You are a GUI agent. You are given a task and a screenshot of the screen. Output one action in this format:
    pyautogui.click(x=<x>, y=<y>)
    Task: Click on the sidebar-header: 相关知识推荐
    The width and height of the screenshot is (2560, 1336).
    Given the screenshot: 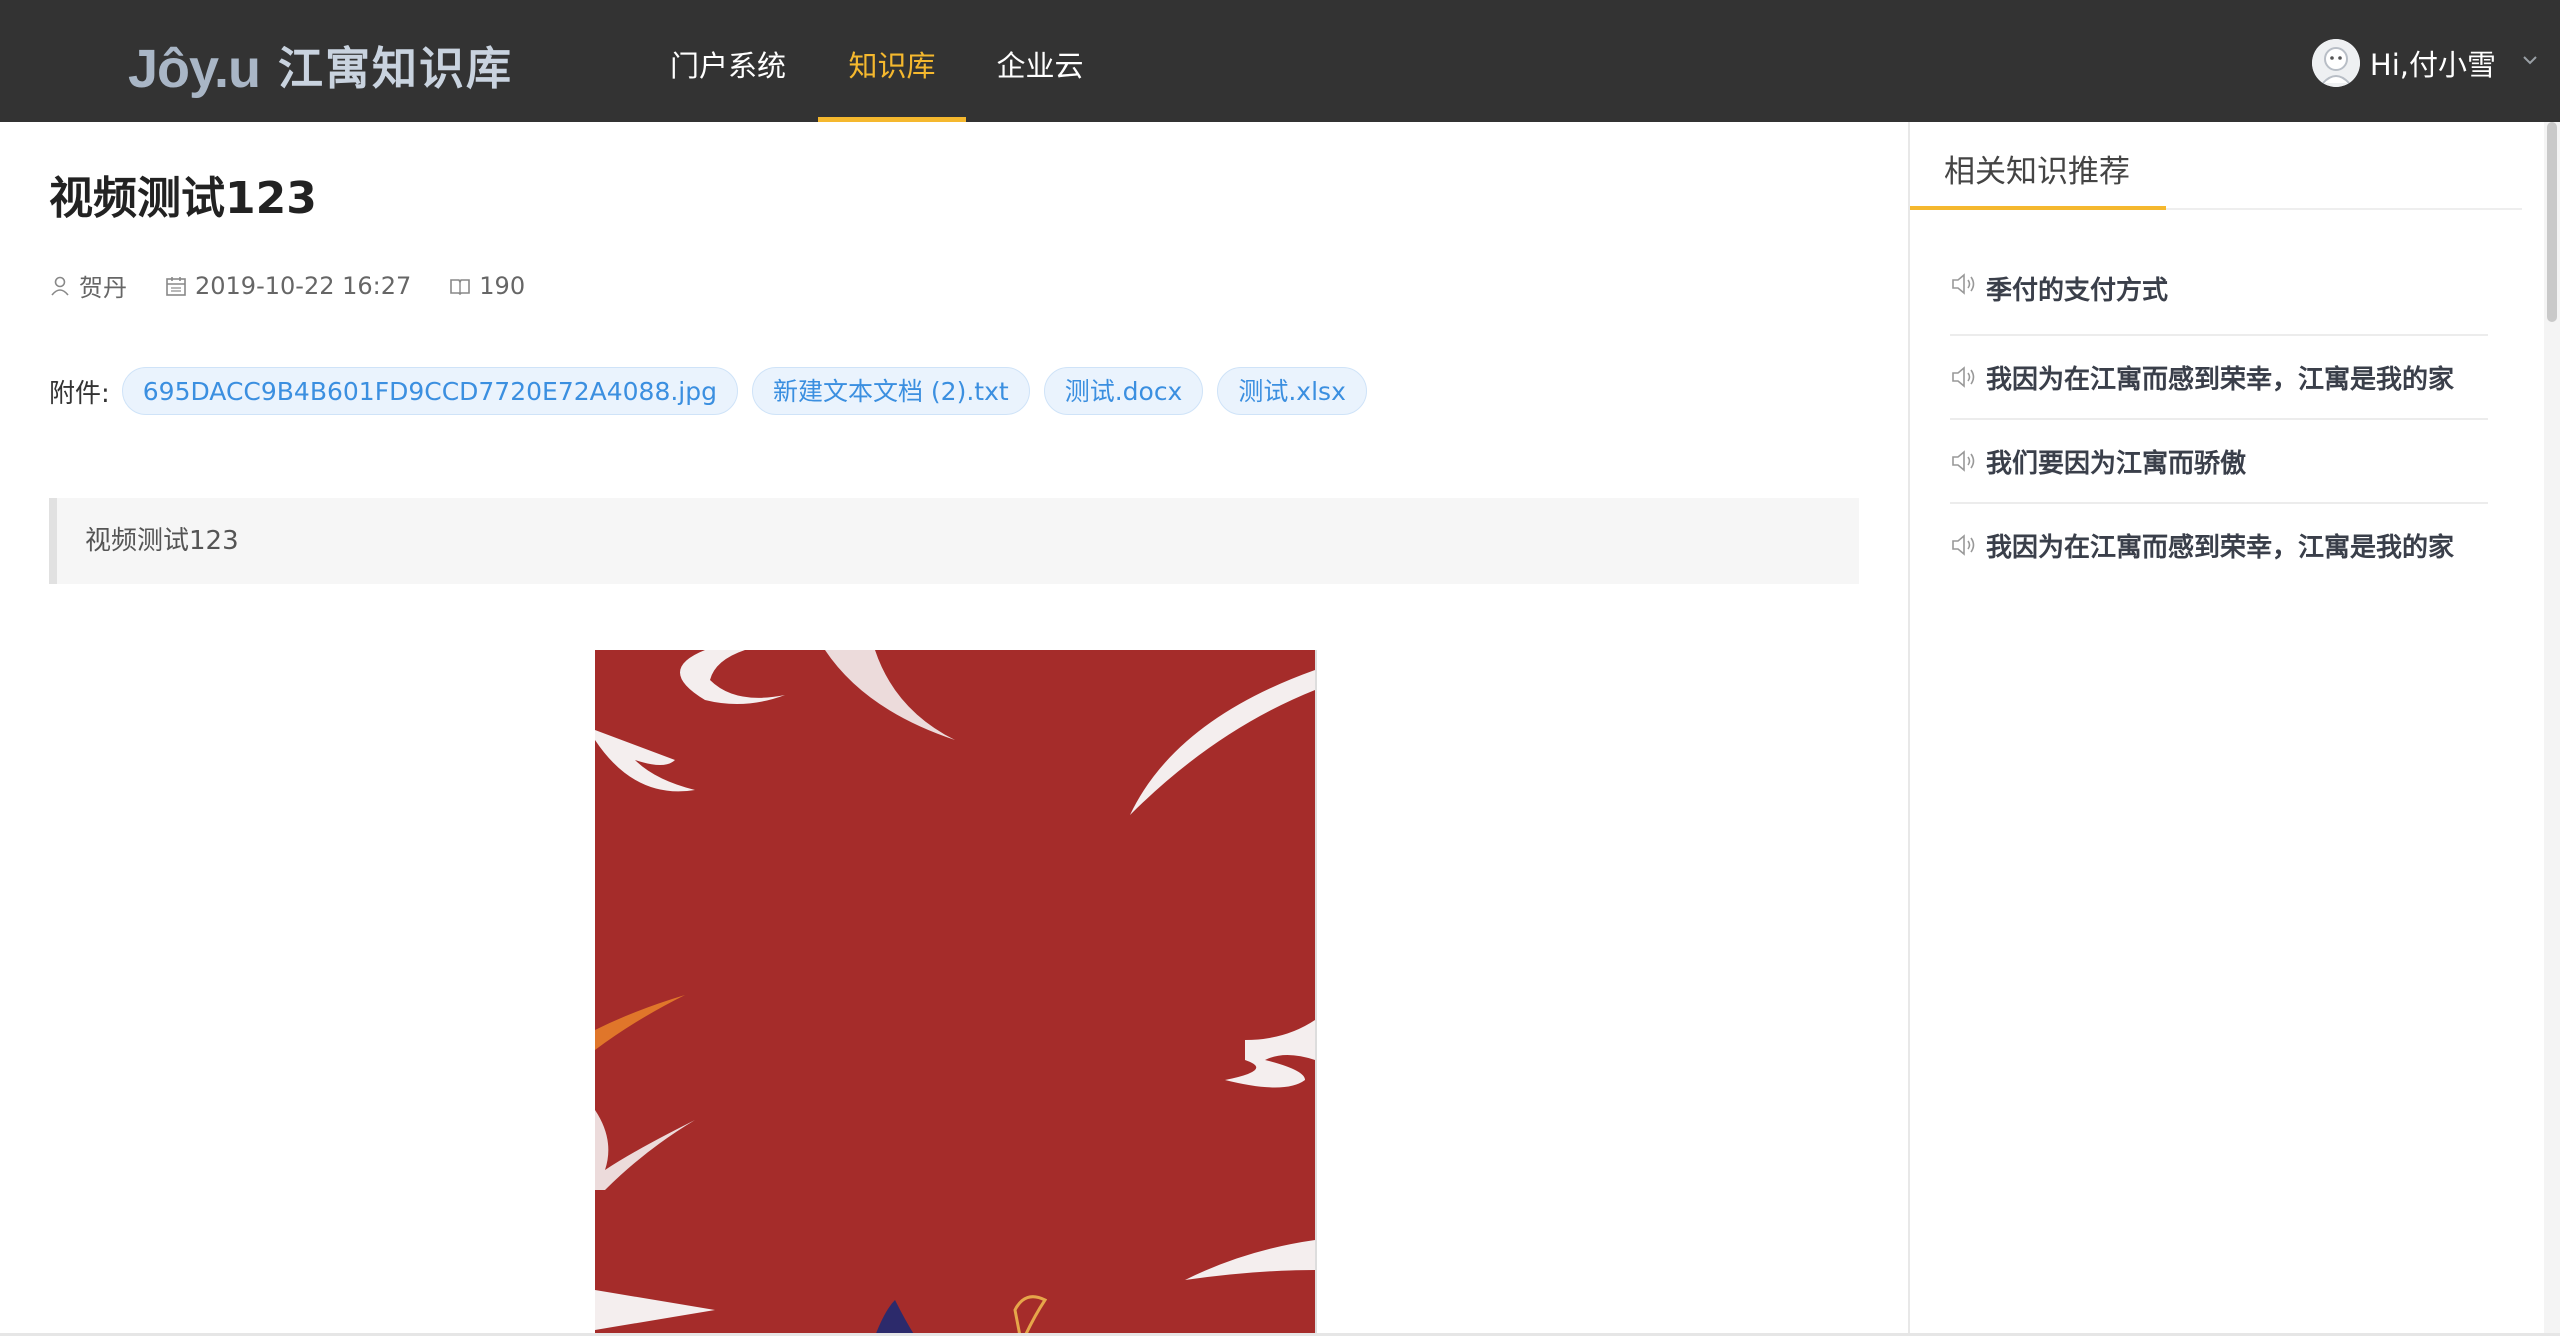 What is the action you would take?
    pyautogui.click(x=2216, y=166)
    